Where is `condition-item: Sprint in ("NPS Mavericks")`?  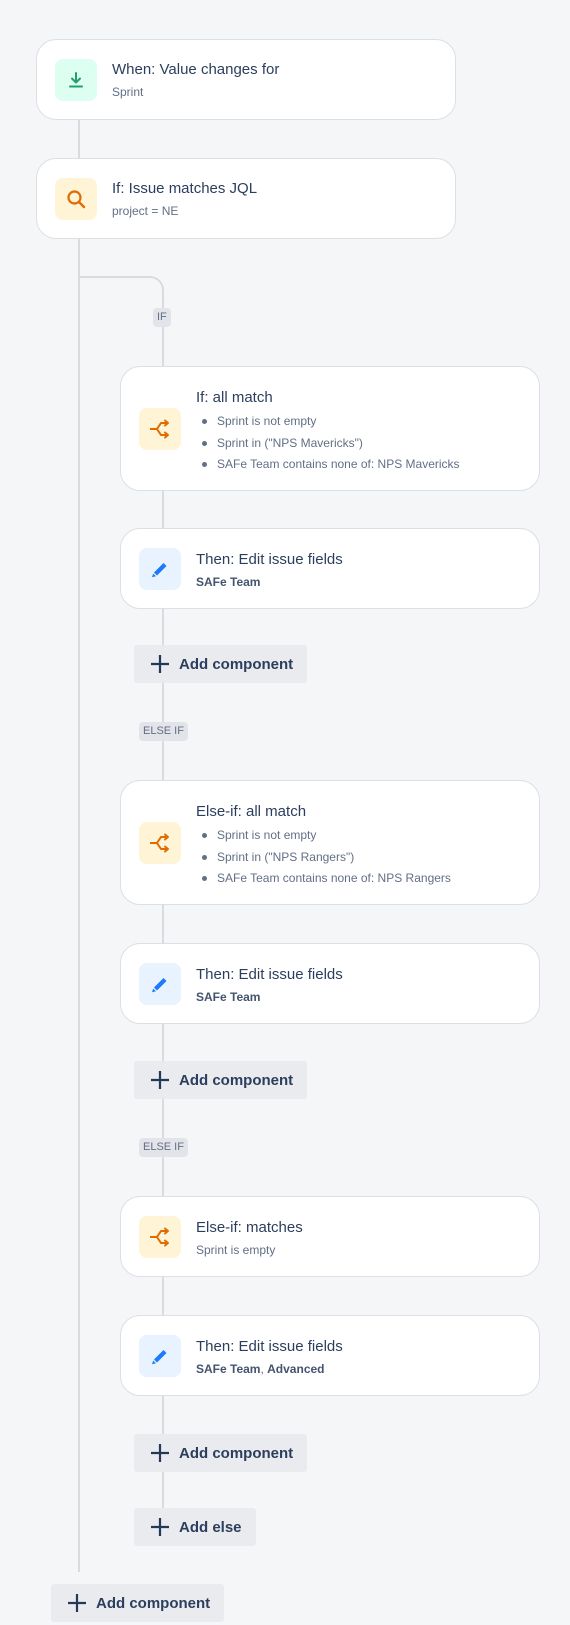
condition-item: Sprint in ("NPS Mavericks") is located at coordinates (328, 446).